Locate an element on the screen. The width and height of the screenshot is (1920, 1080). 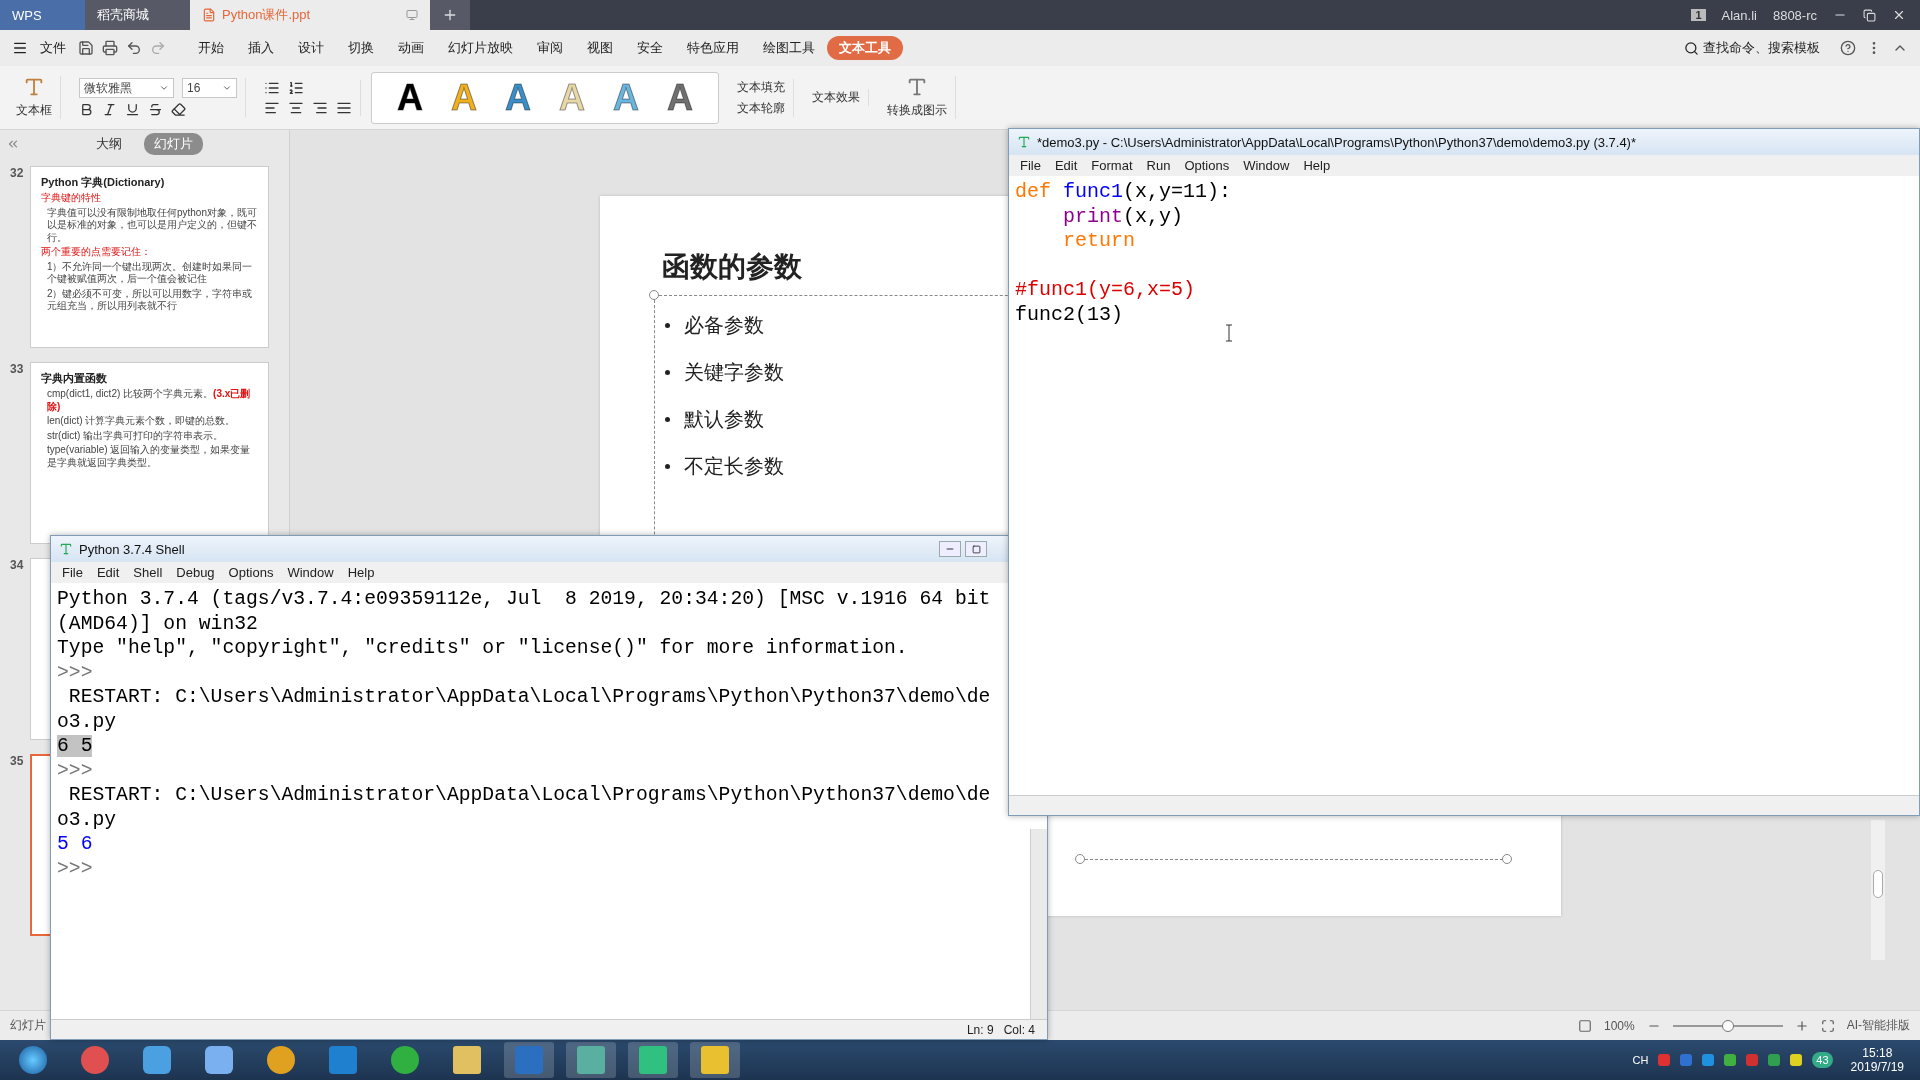
menu-item: Run is located at coordinates (1158, 165).